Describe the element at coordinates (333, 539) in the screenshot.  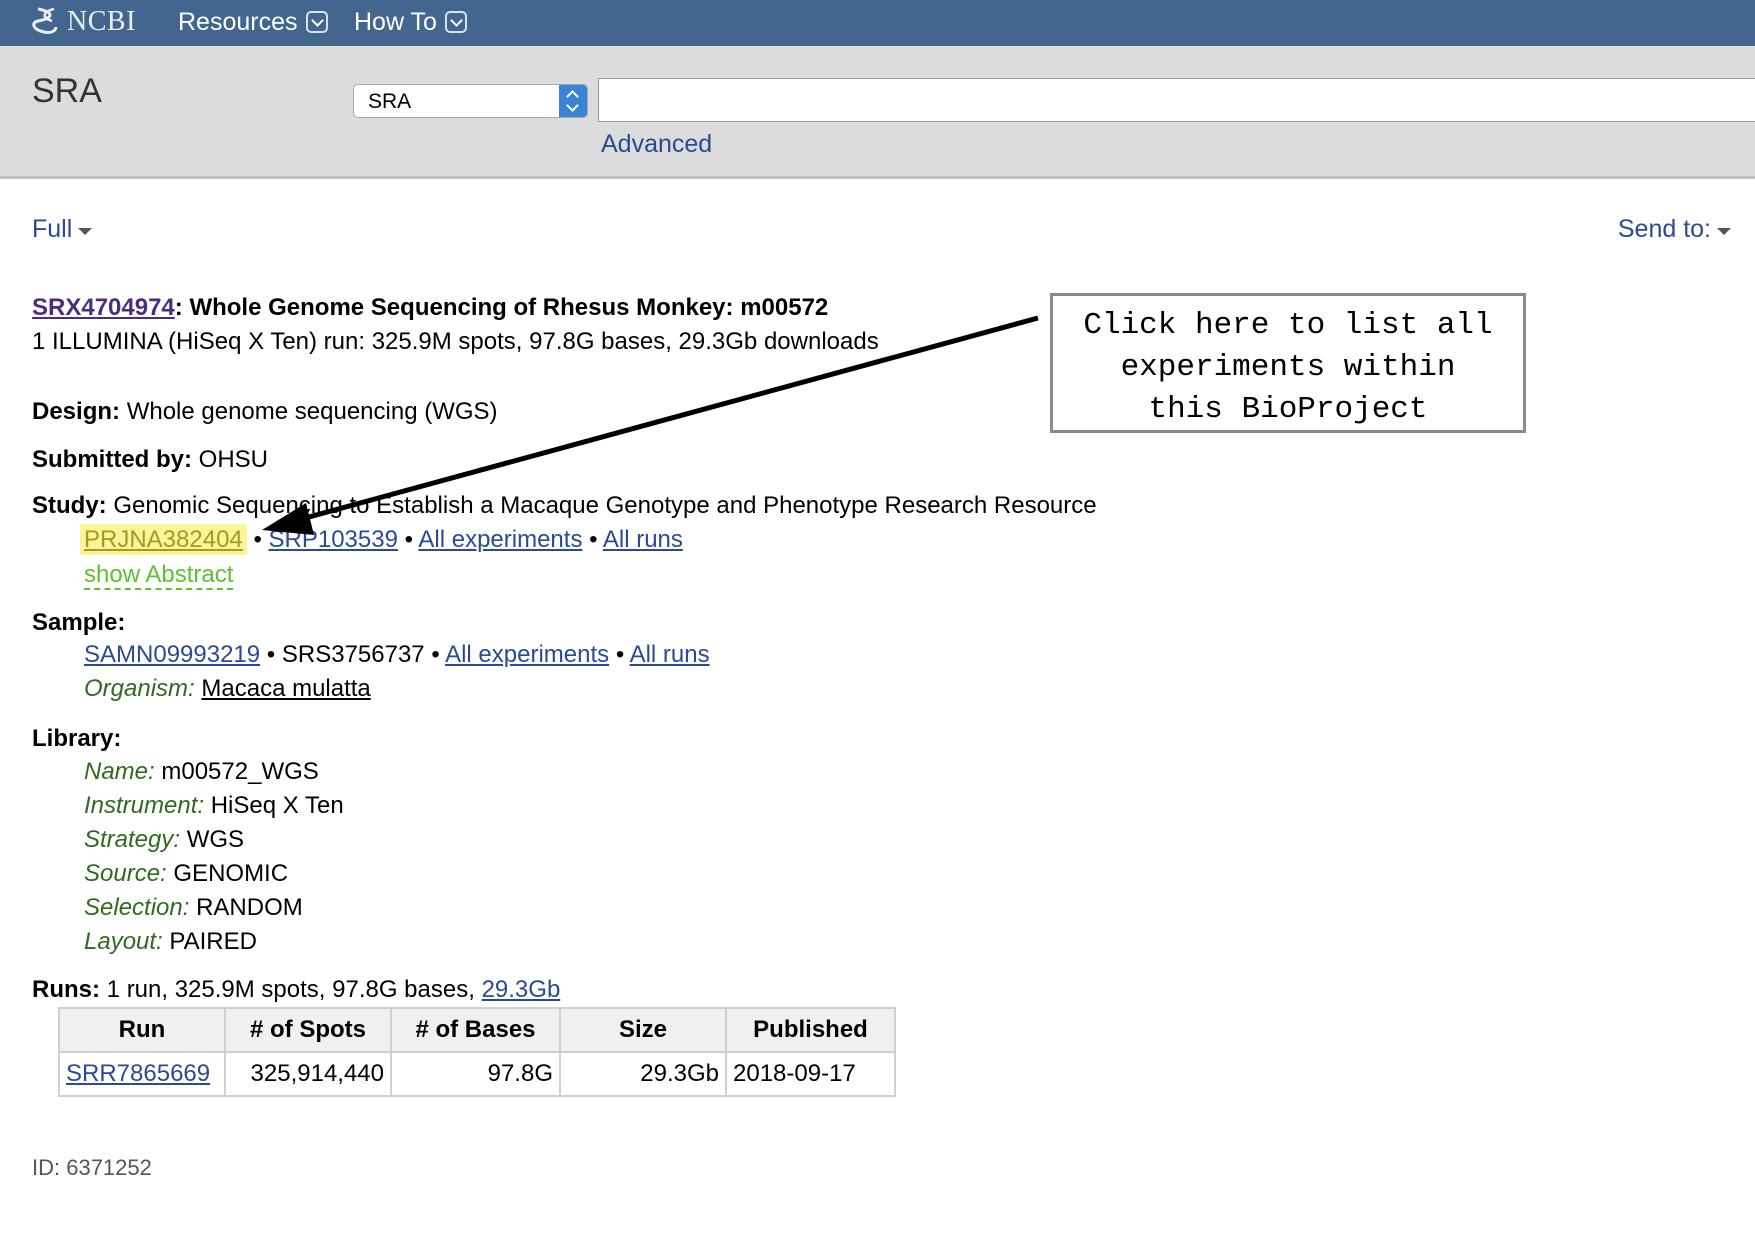
I see `study-srp-link: SRP103539` at that location.